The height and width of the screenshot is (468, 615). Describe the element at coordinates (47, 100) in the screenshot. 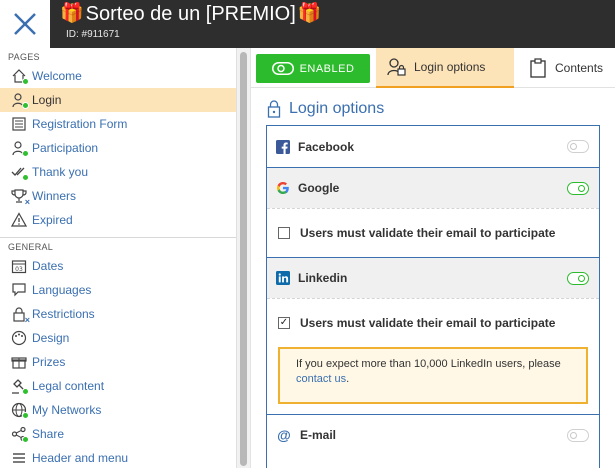

I see `sidebar-item-label: Login` at that location.